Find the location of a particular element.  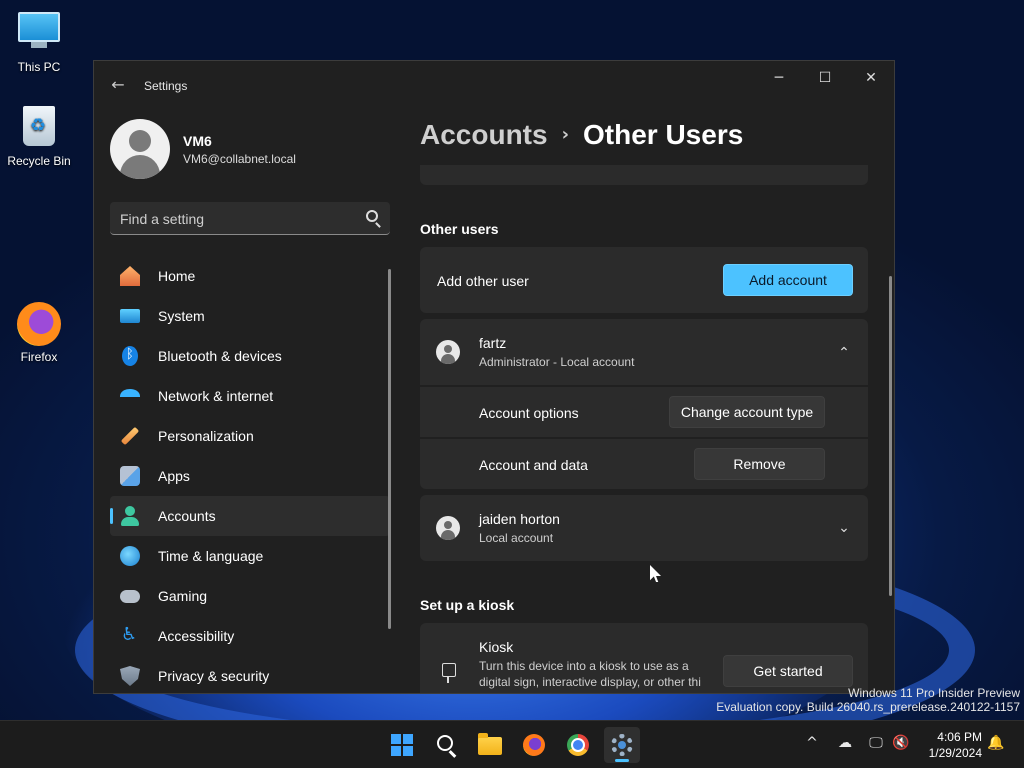

watermark-line-1: Windows 11 Pro Insider Preview is located at coordinates (934, 693).